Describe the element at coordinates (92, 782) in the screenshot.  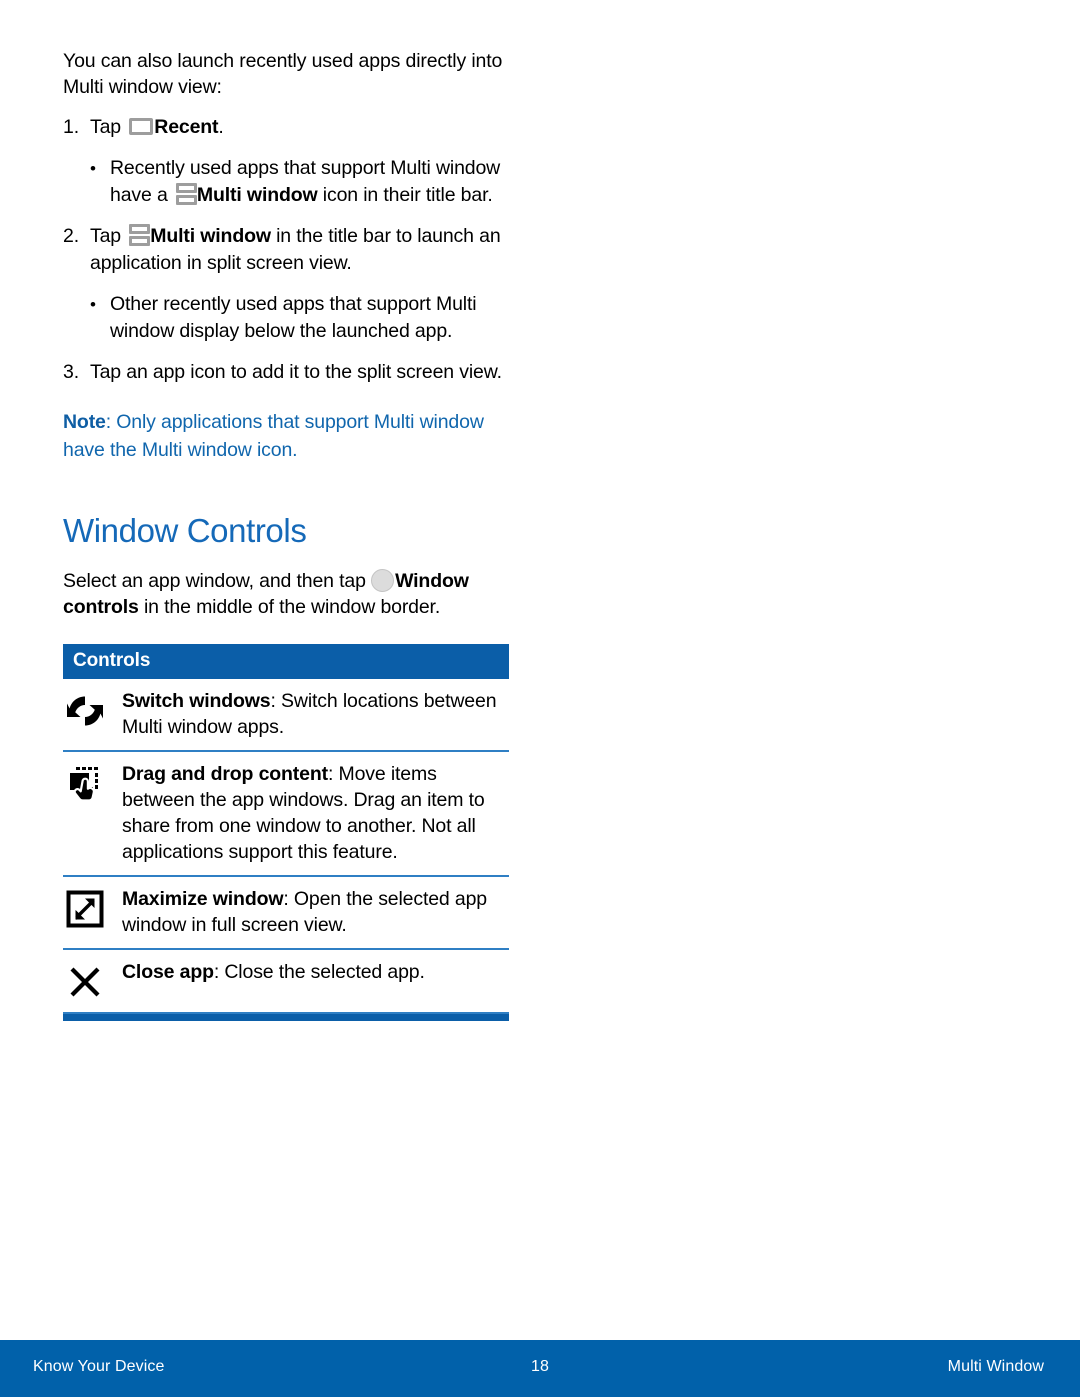
I see `drag-and-drop-icon` at that location.